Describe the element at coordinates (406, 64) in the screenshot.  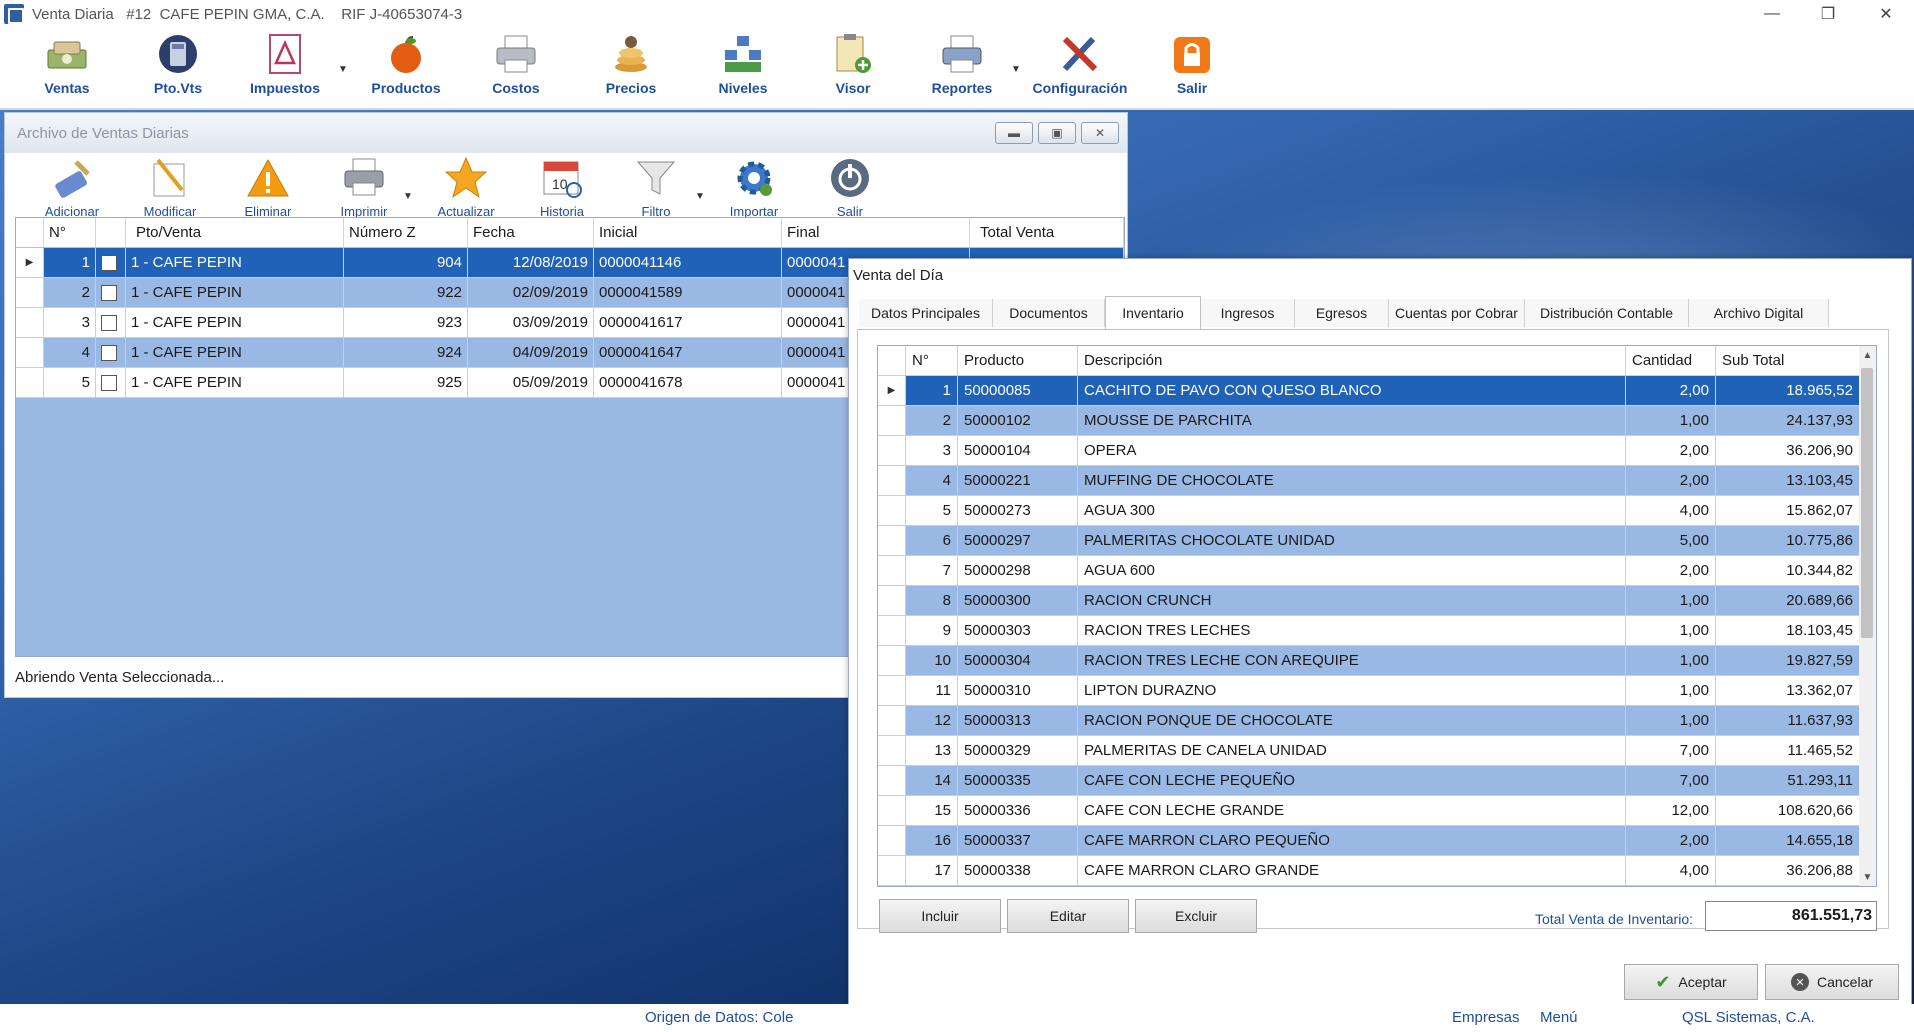
I see `toolbar-productos-button: Productos` at that location.